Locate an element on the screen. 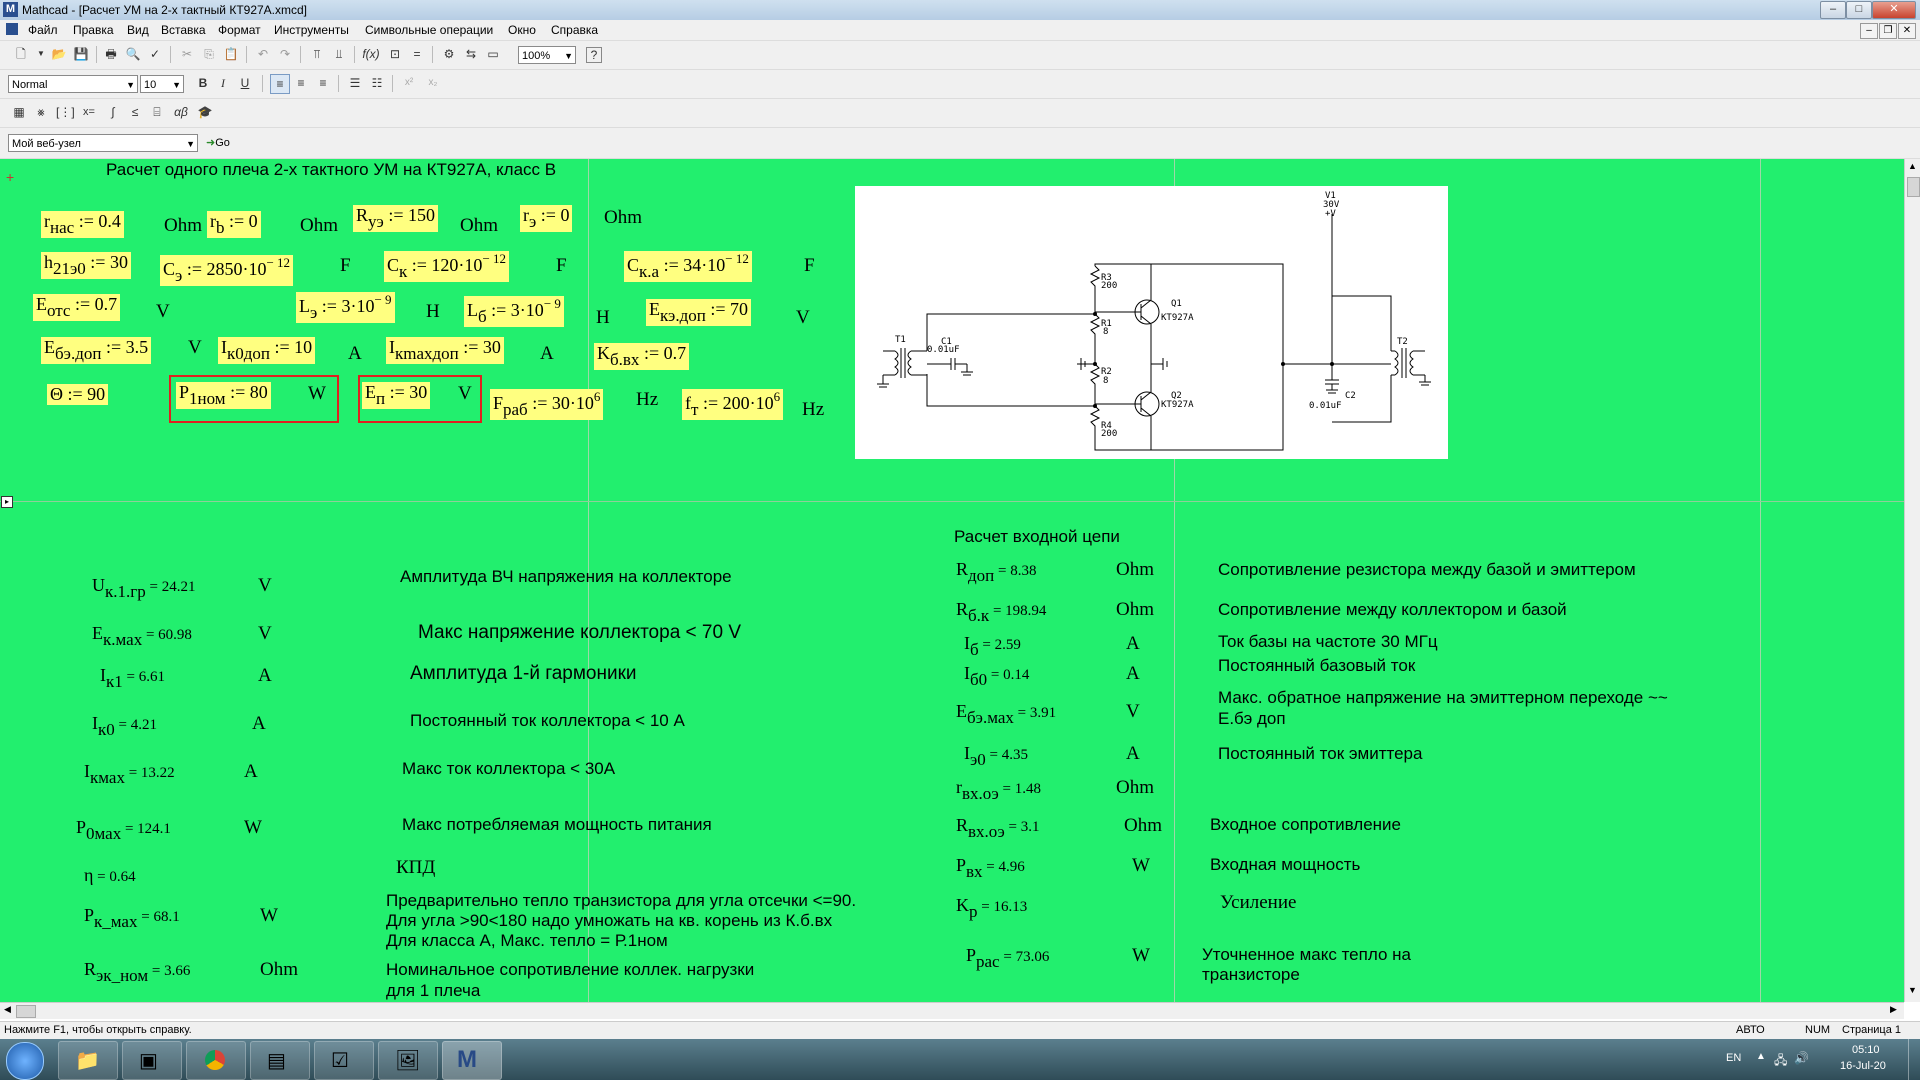 The height and width of the screenshot is (1080, 1920). network-icon: 🖧 is located at coordinates (1780, 1061).